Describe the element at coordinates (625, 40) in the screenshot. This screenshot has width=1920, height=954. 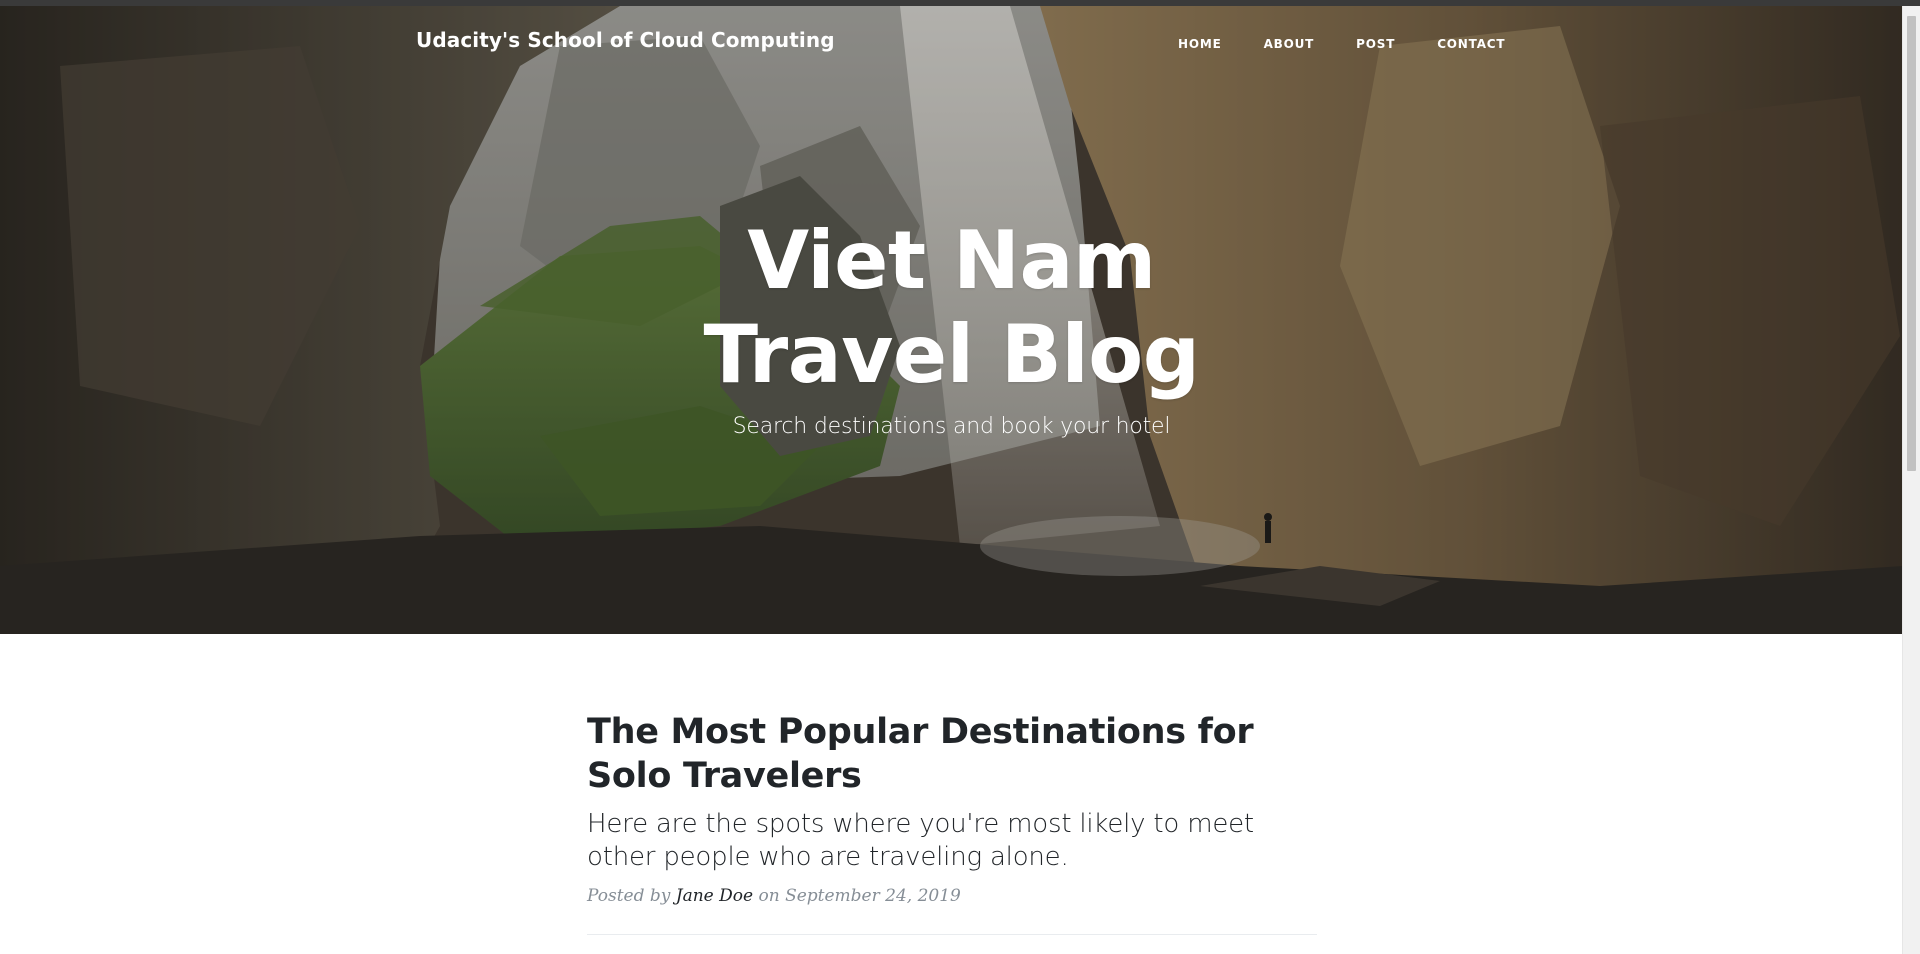
I see `brand-link: Udacity's School of Cloud Computing` at that location.